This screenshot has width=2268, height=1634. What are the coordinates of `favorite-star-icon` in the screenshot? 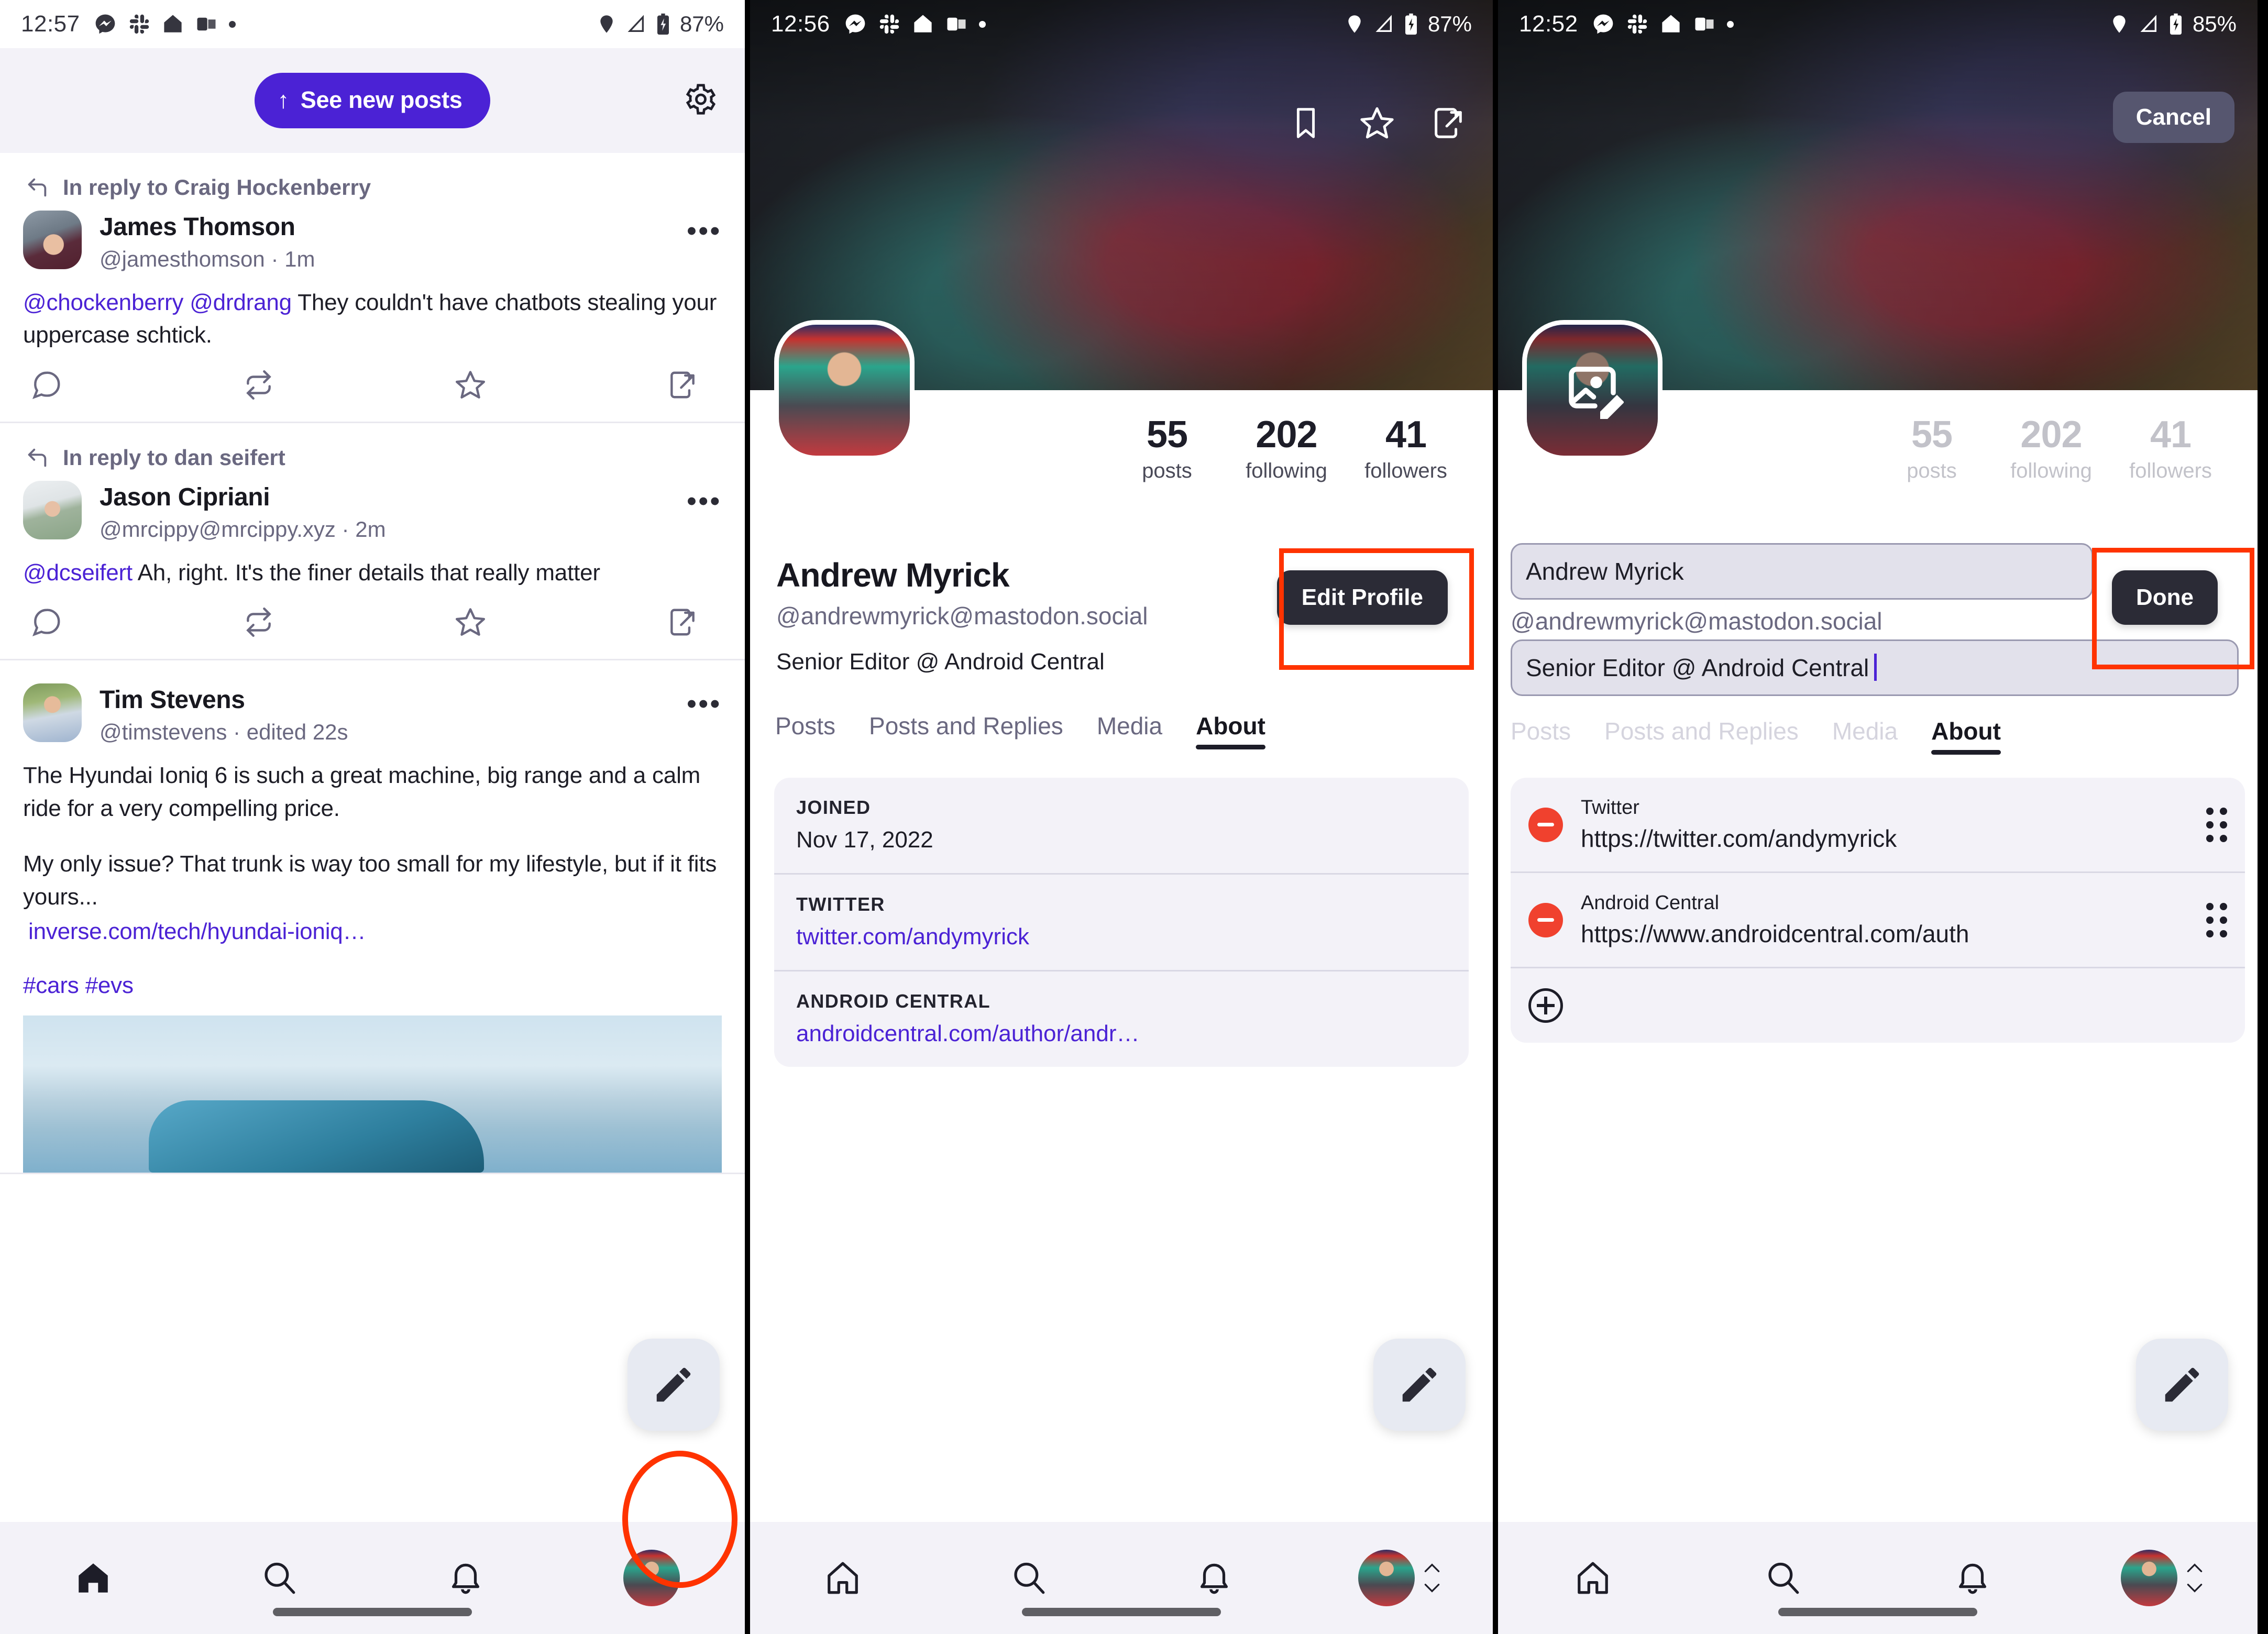 It's located at (1377, 124).